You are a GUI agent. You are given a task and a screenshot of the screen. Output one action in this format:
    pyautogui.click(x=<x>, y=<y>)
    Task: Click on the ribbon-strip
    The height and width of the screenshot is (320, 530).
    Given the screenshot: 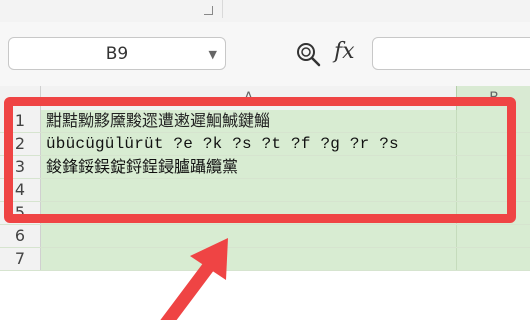 What is the action you would take?
    pyautogui.click(x=265, y=11)
    